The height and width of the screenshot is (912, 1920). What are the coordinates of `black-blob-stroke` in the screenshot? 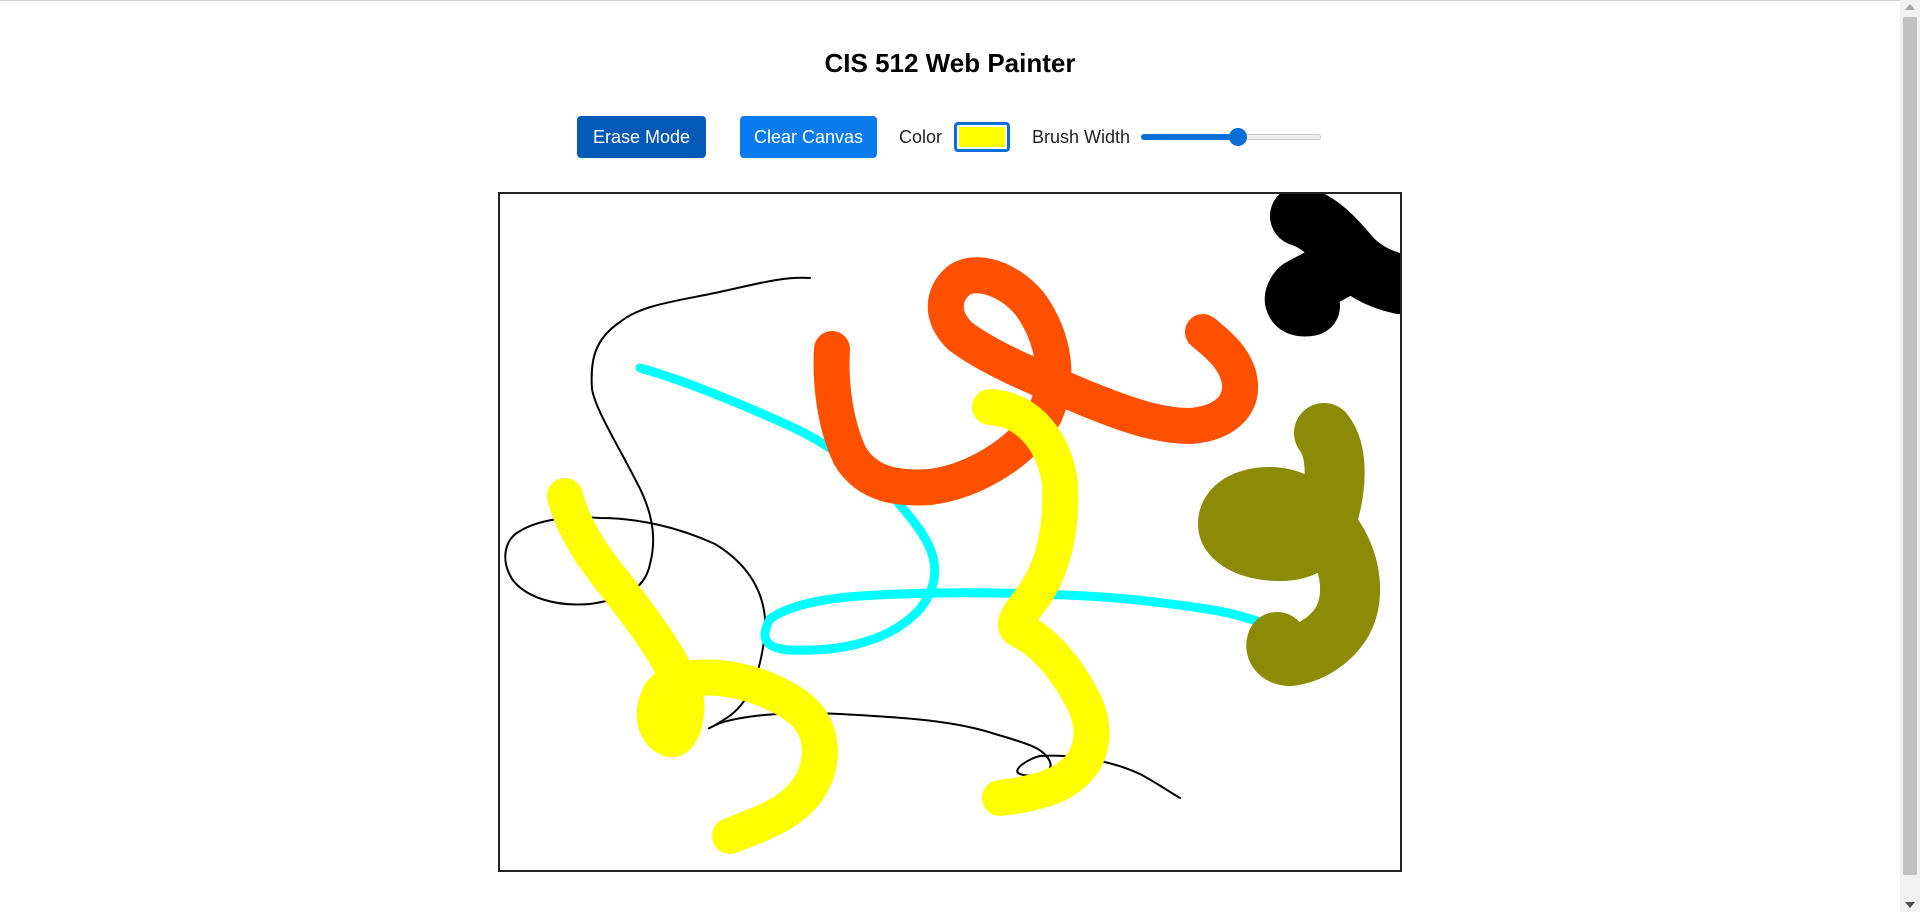 It's located at (1332, 265).